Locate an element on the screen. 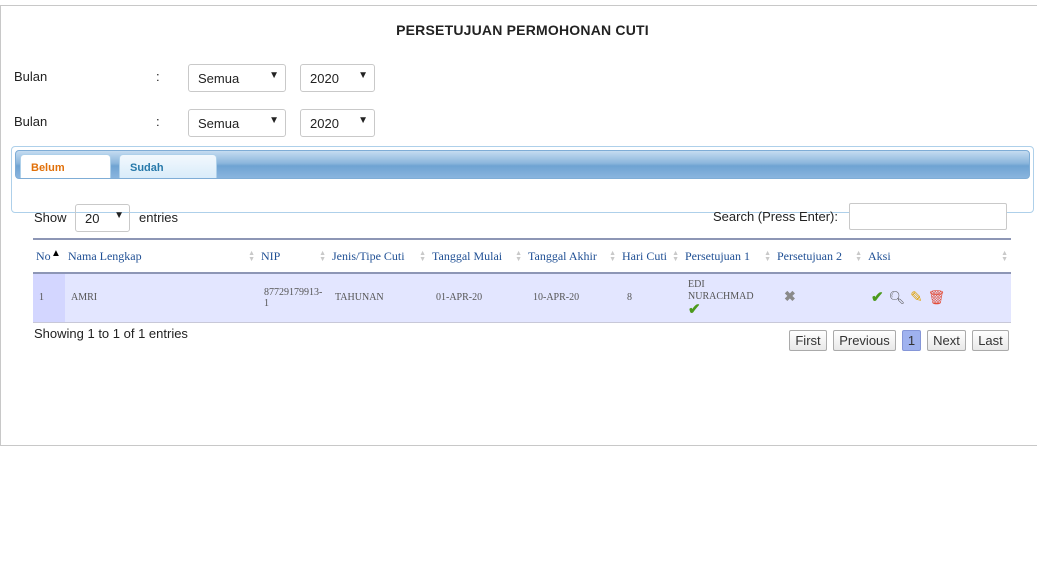 This screenshot has width=1037, height=567. header-label: Hari Cuti is located at coordinates (644, 255).